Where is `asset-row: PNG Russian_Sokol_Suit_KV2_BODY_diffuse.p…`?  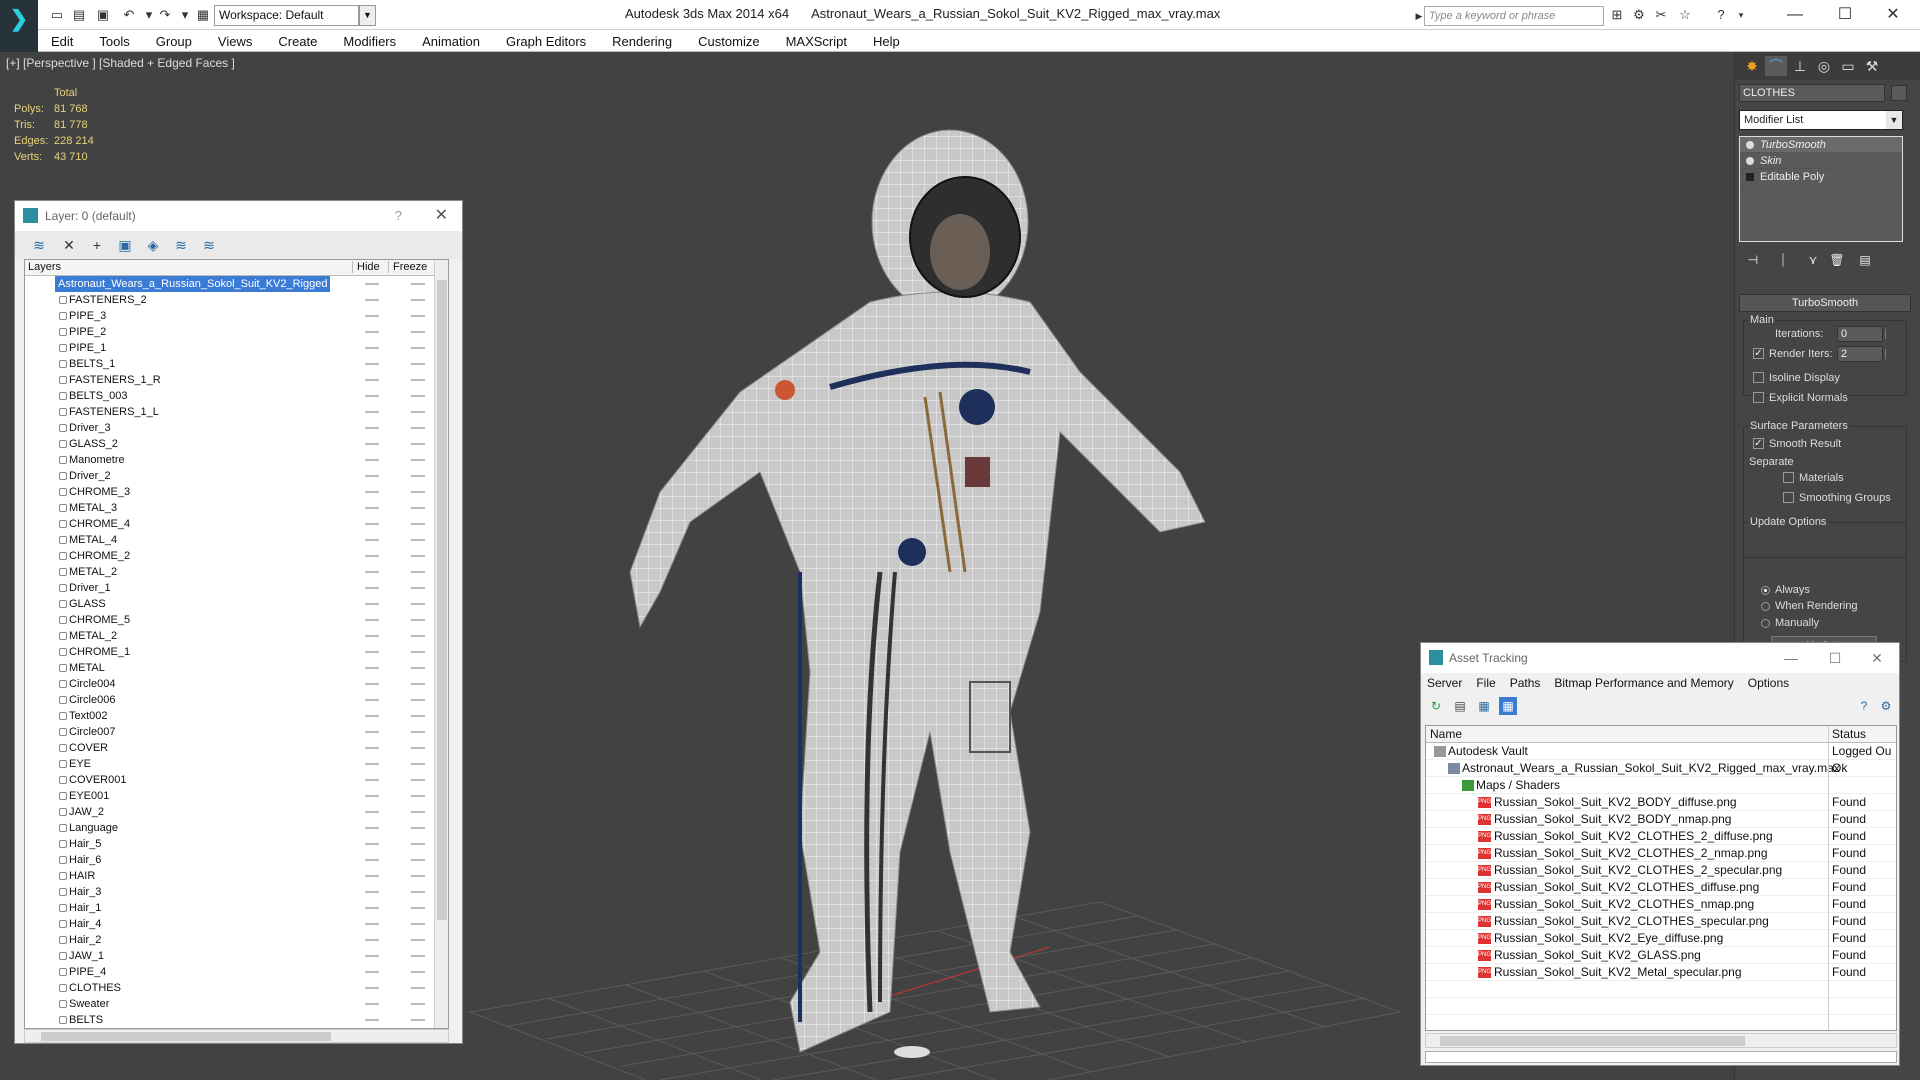
asset-row: PNG Russian_Sokol_Suit_KV2_BODY_diffuse.p… is located at coordinates (1661, 802).